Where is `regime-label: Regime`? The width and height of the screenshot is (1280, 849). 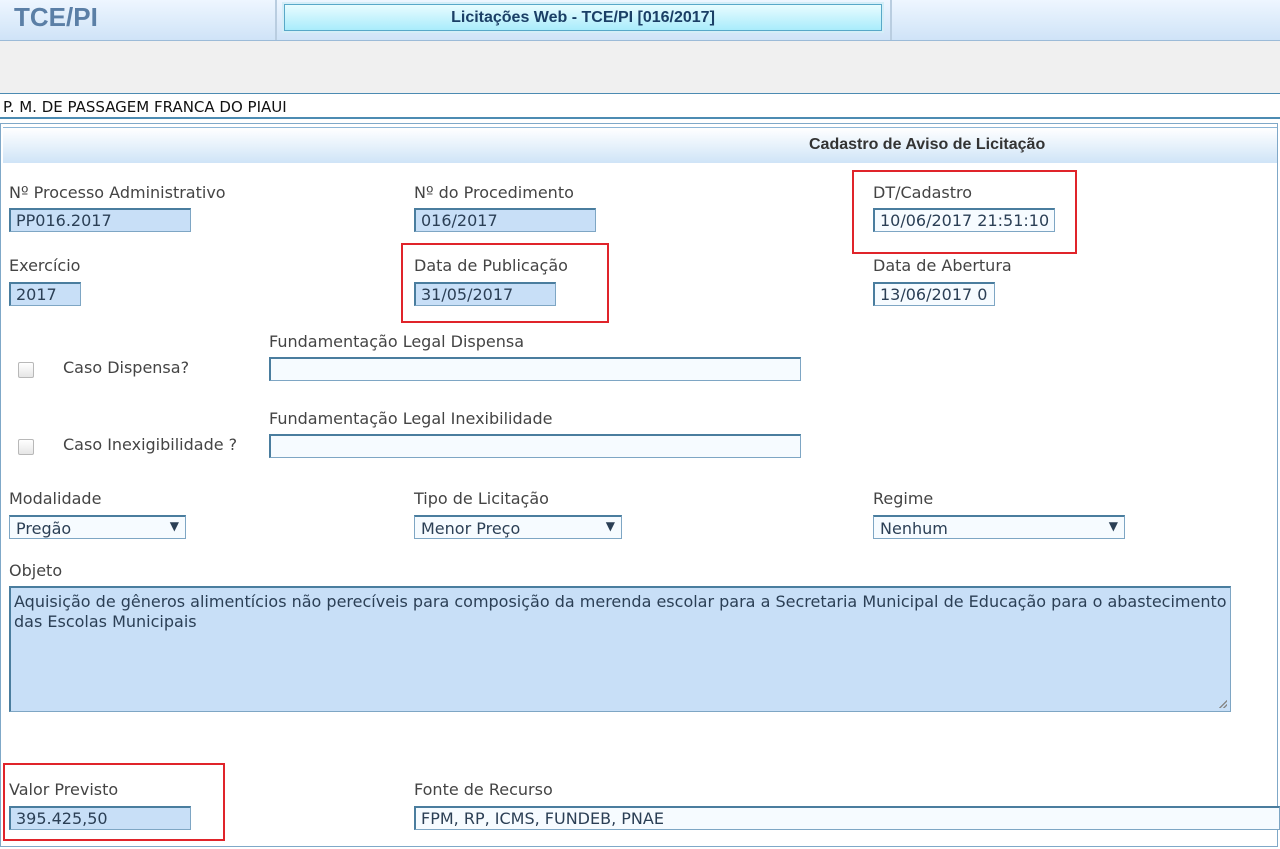 regime-label: Regime is located at coordinates (903, 498).